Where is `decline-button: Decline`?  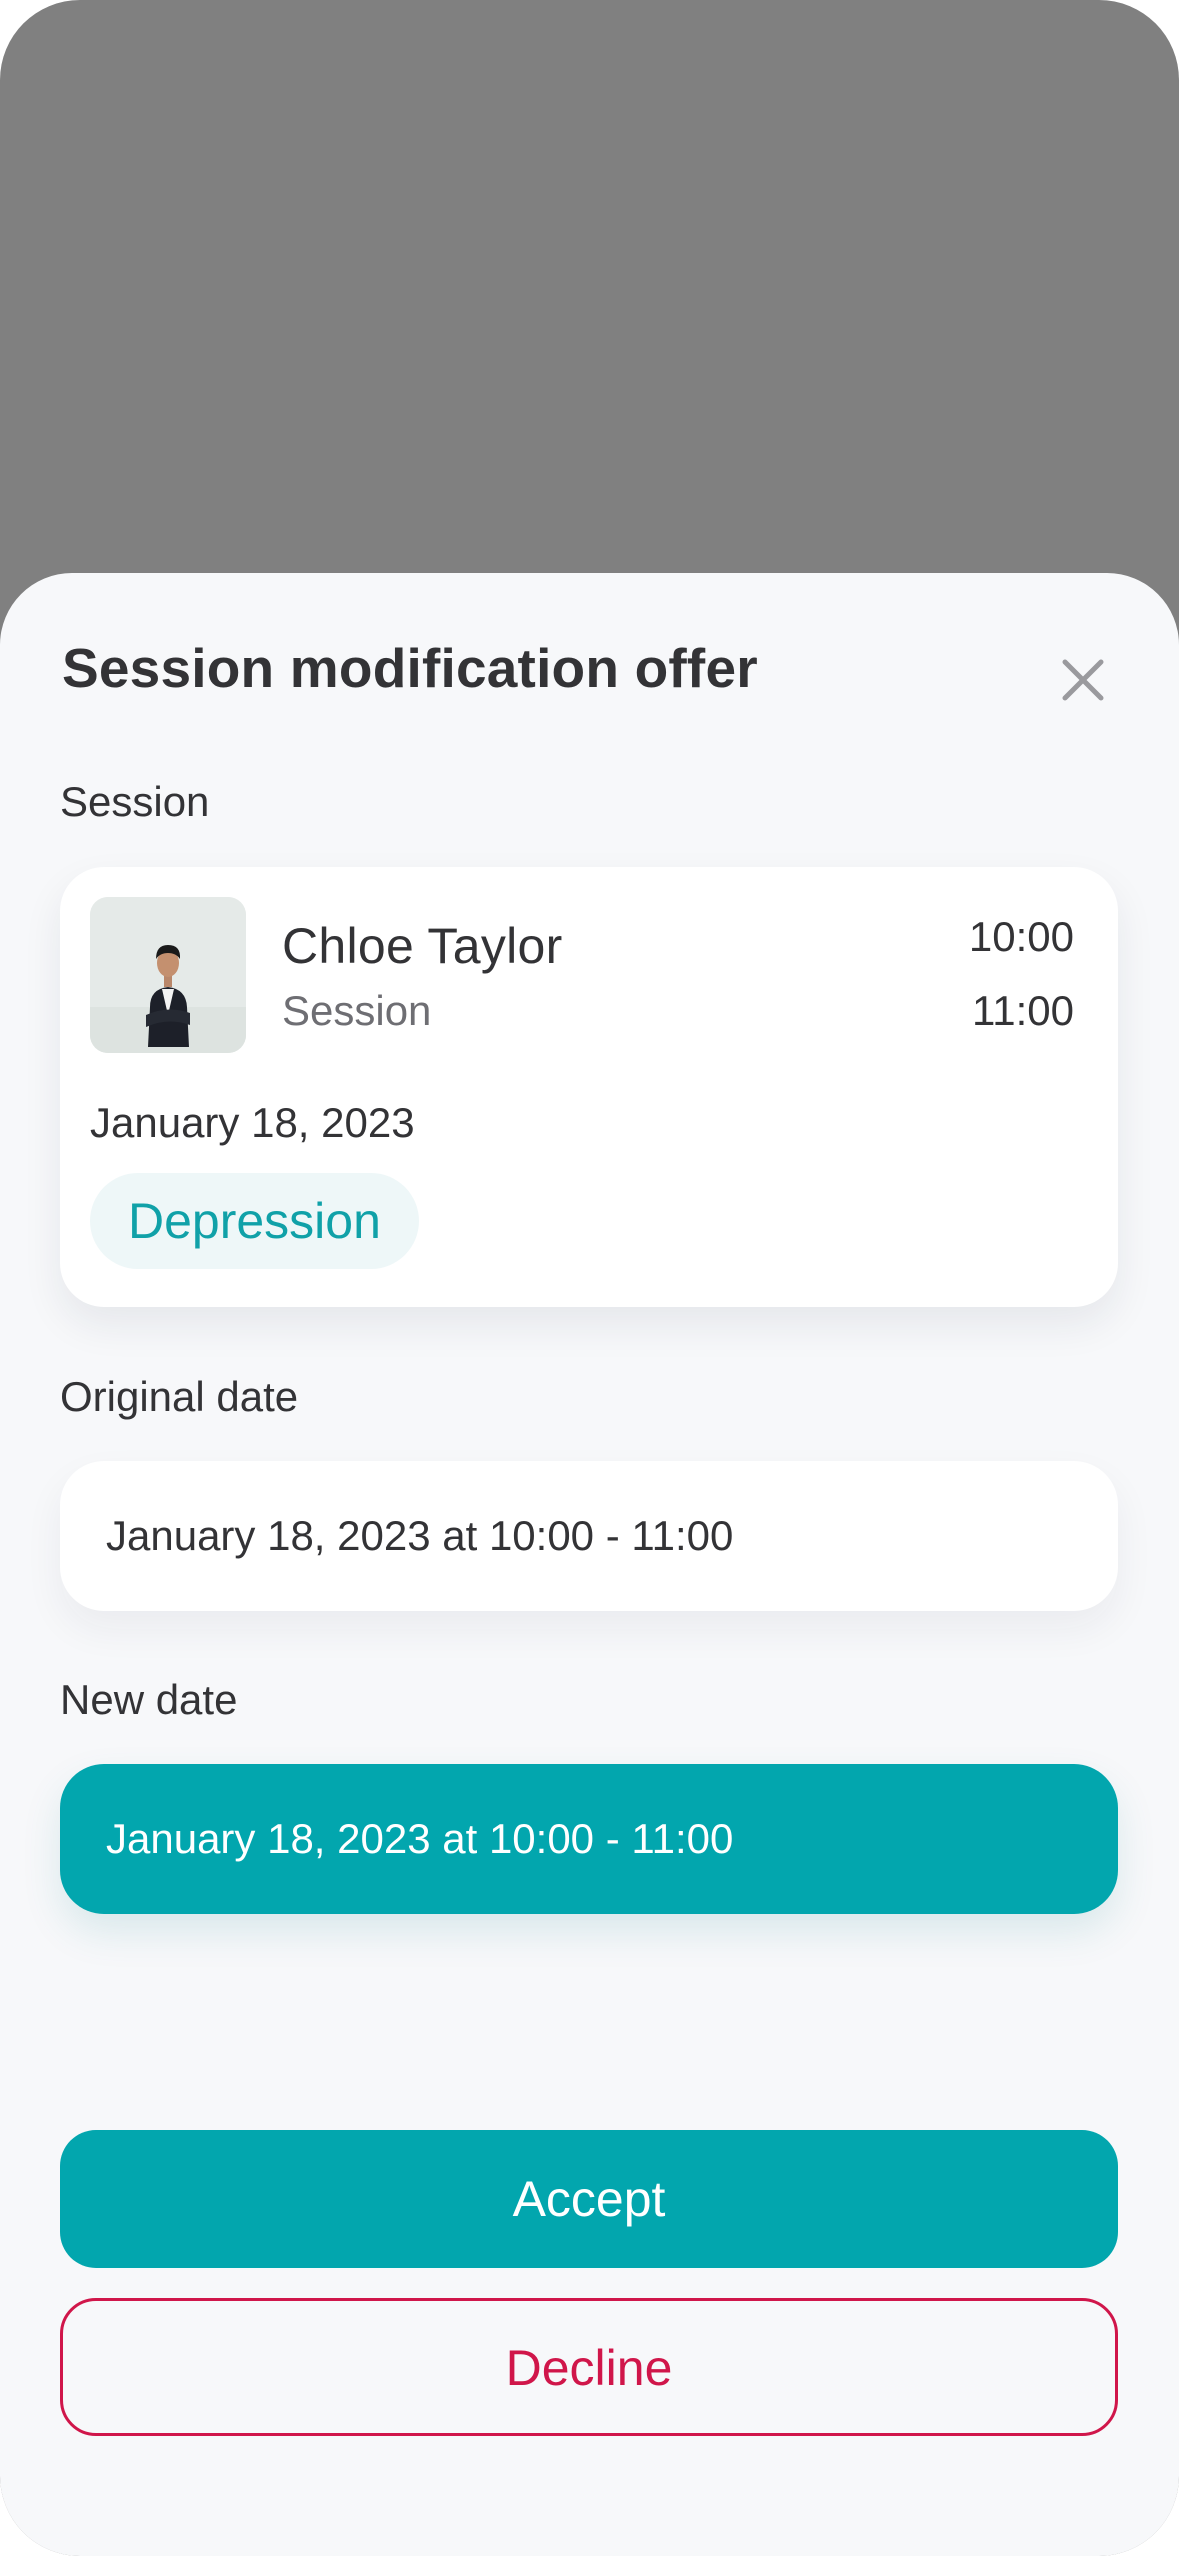 decline-button: Decline is located at coordinates (589, 2367).